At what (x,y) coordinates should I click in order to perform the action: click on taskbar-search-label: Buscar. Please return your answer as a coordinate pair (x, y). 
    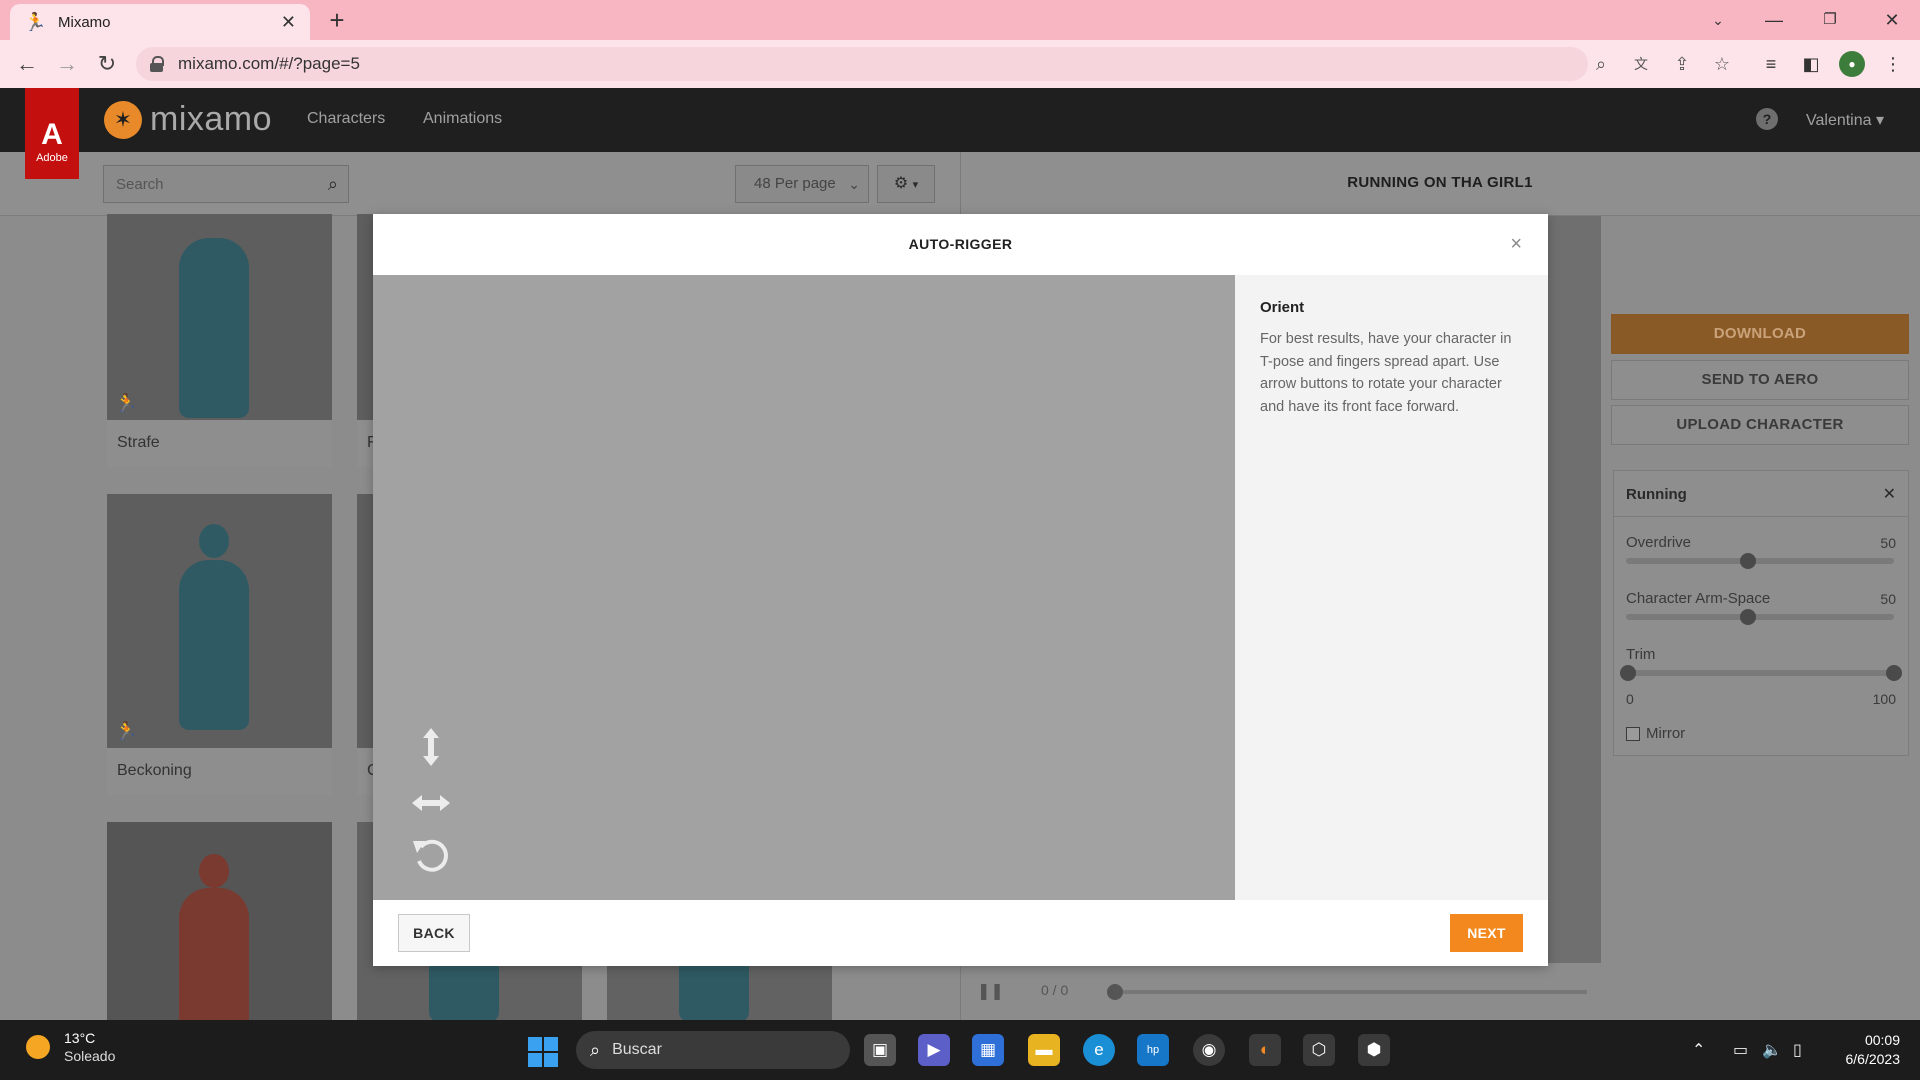
    Looking at the image, I should click on (637, 1049).